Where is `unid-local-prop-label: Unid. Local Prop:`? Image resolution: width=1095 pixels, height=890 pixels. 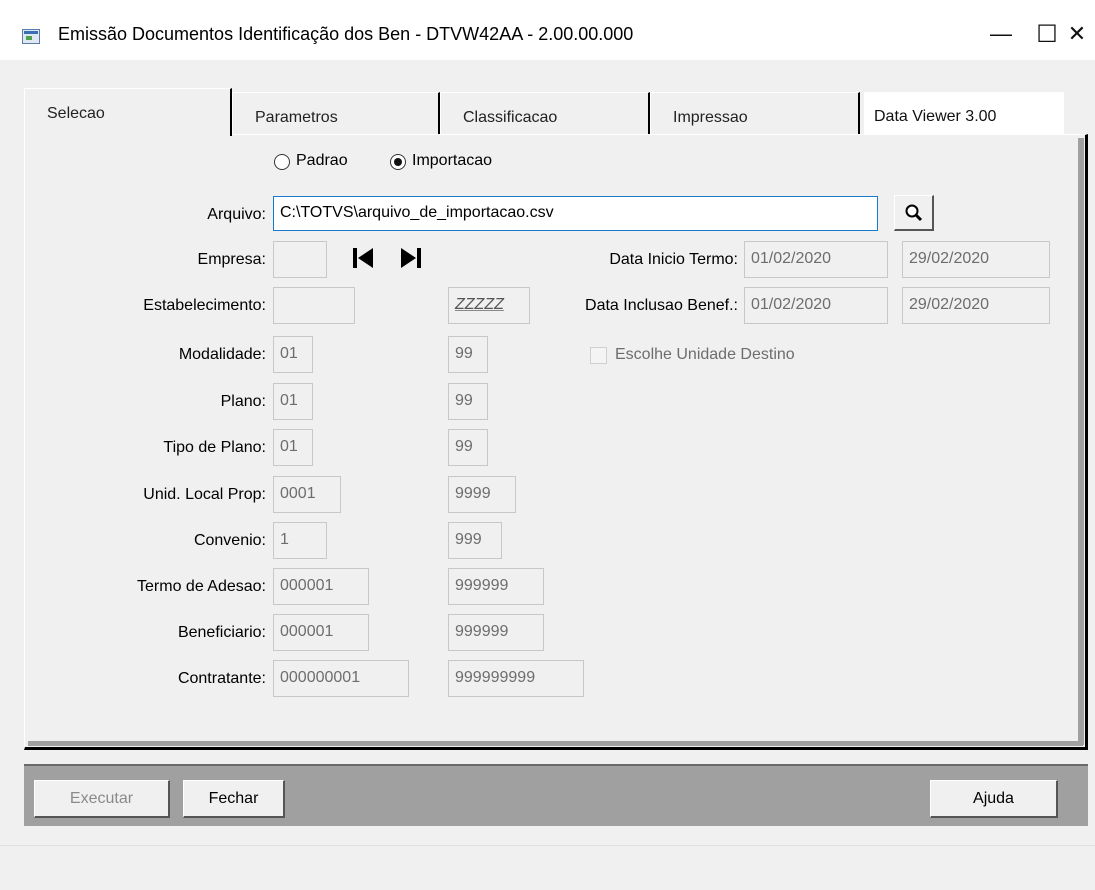 unid-local-prop-label: Unid. Local Prop: is located at coordinates (204, 494).